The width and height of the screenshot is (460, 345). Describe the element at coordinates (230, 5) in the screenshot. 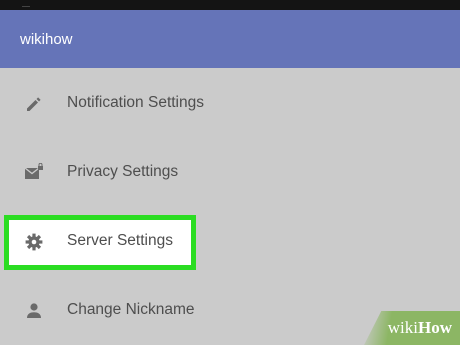

I see `status-bar` at that location.